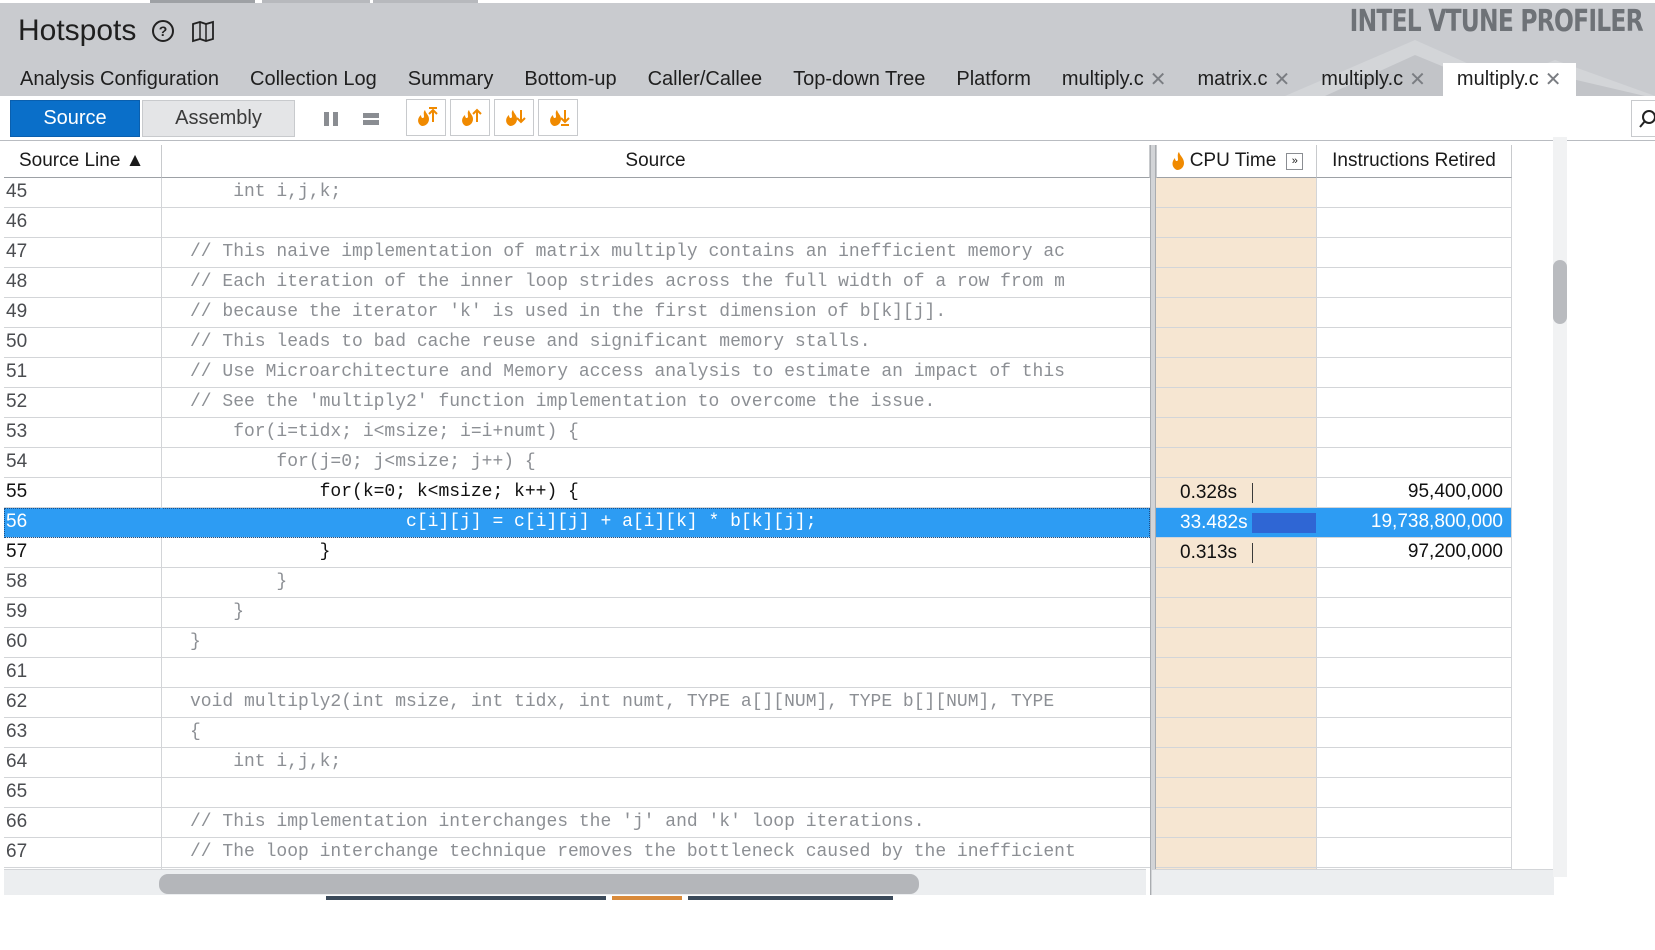 The image size is (1655, 950). What do you see at coordinates (260, 552) in the screenshot?
I see `source-code: }` at bounding box center [260, 552].